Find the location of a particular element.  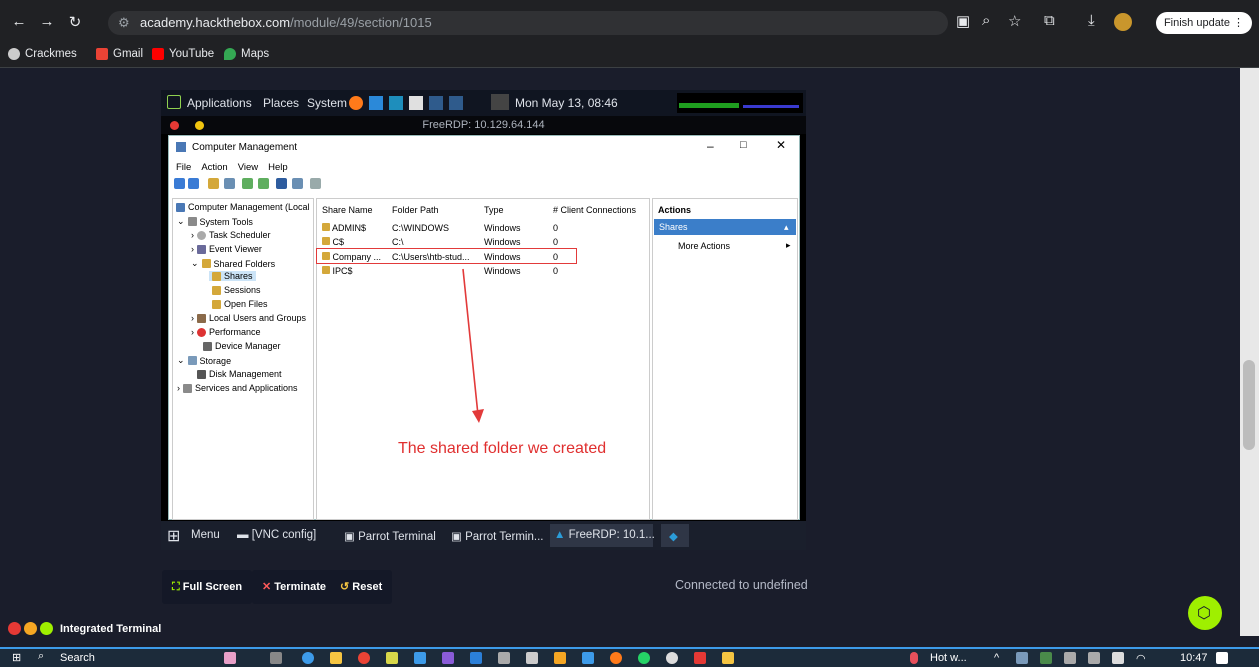

column-share-name: Share Name is located at coordinates (347, 210).